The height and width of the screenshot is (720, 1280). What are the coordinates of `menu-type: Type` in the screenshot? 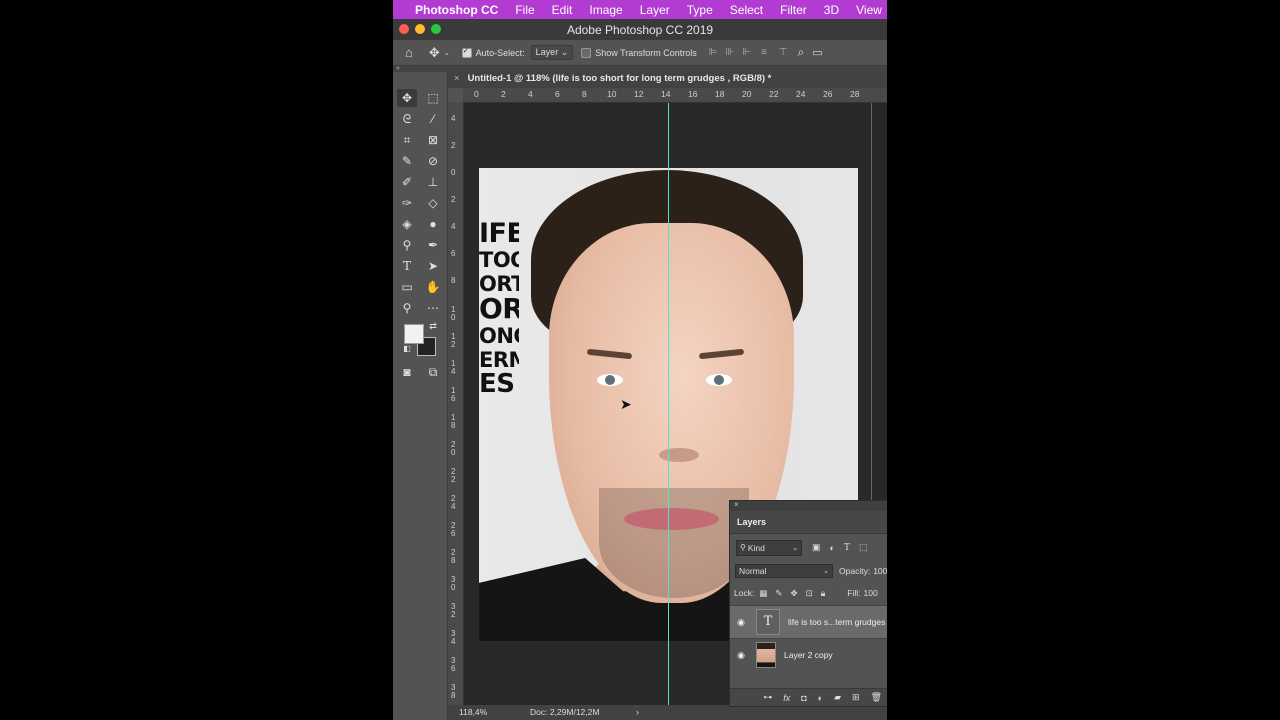 It's located at (700, 10).